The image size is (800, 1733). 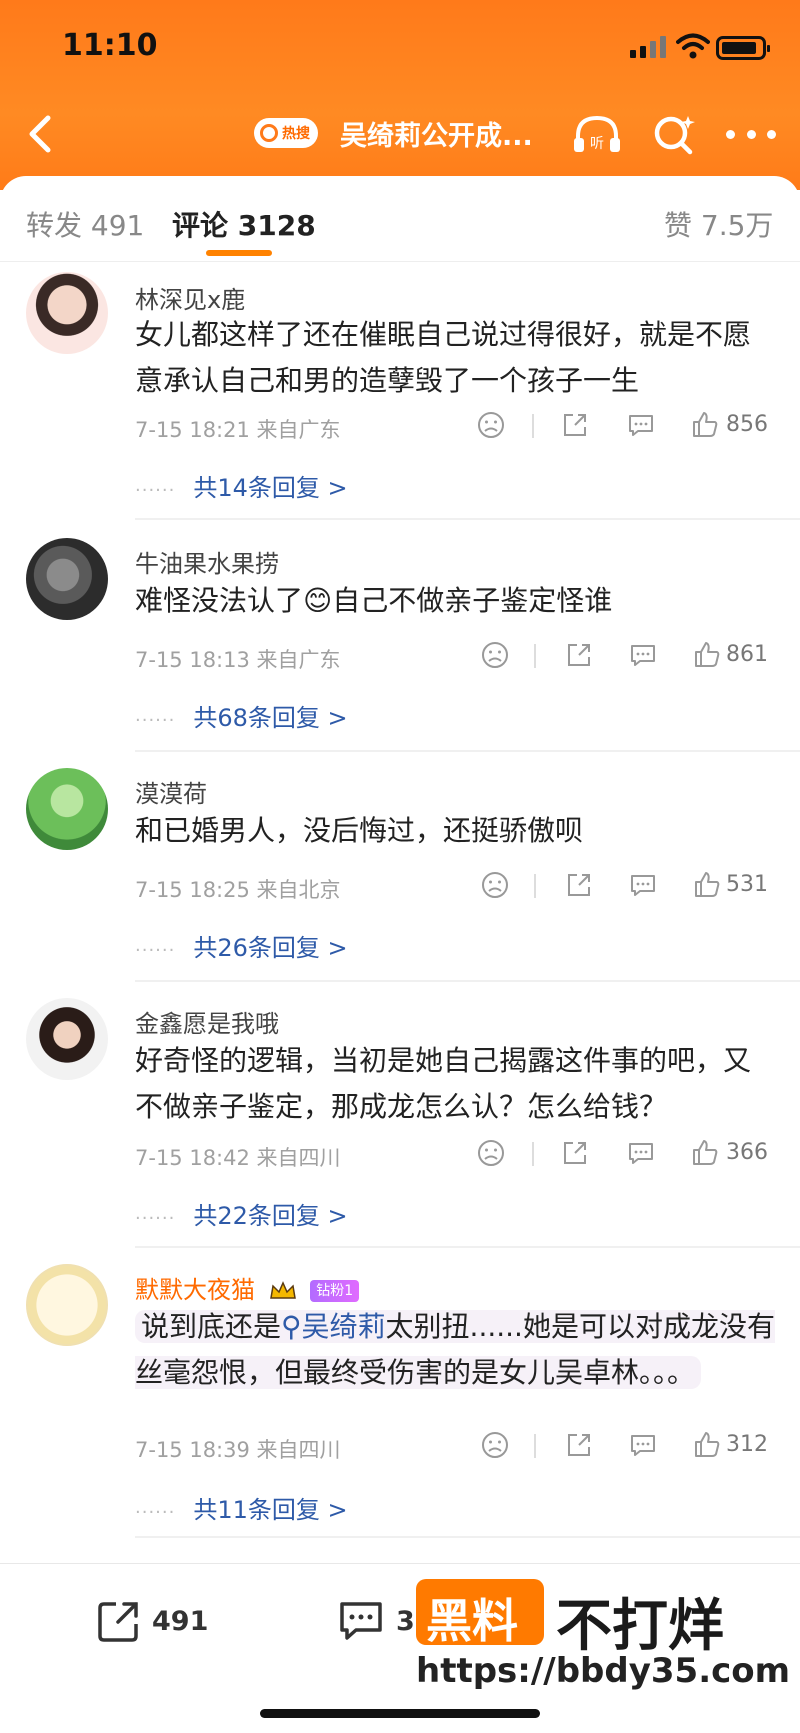 What do you see at coordinates (640, 1626) in the screenshot?
I see `watermark-brand: 不打烊` at bounding box center [640, 1626].